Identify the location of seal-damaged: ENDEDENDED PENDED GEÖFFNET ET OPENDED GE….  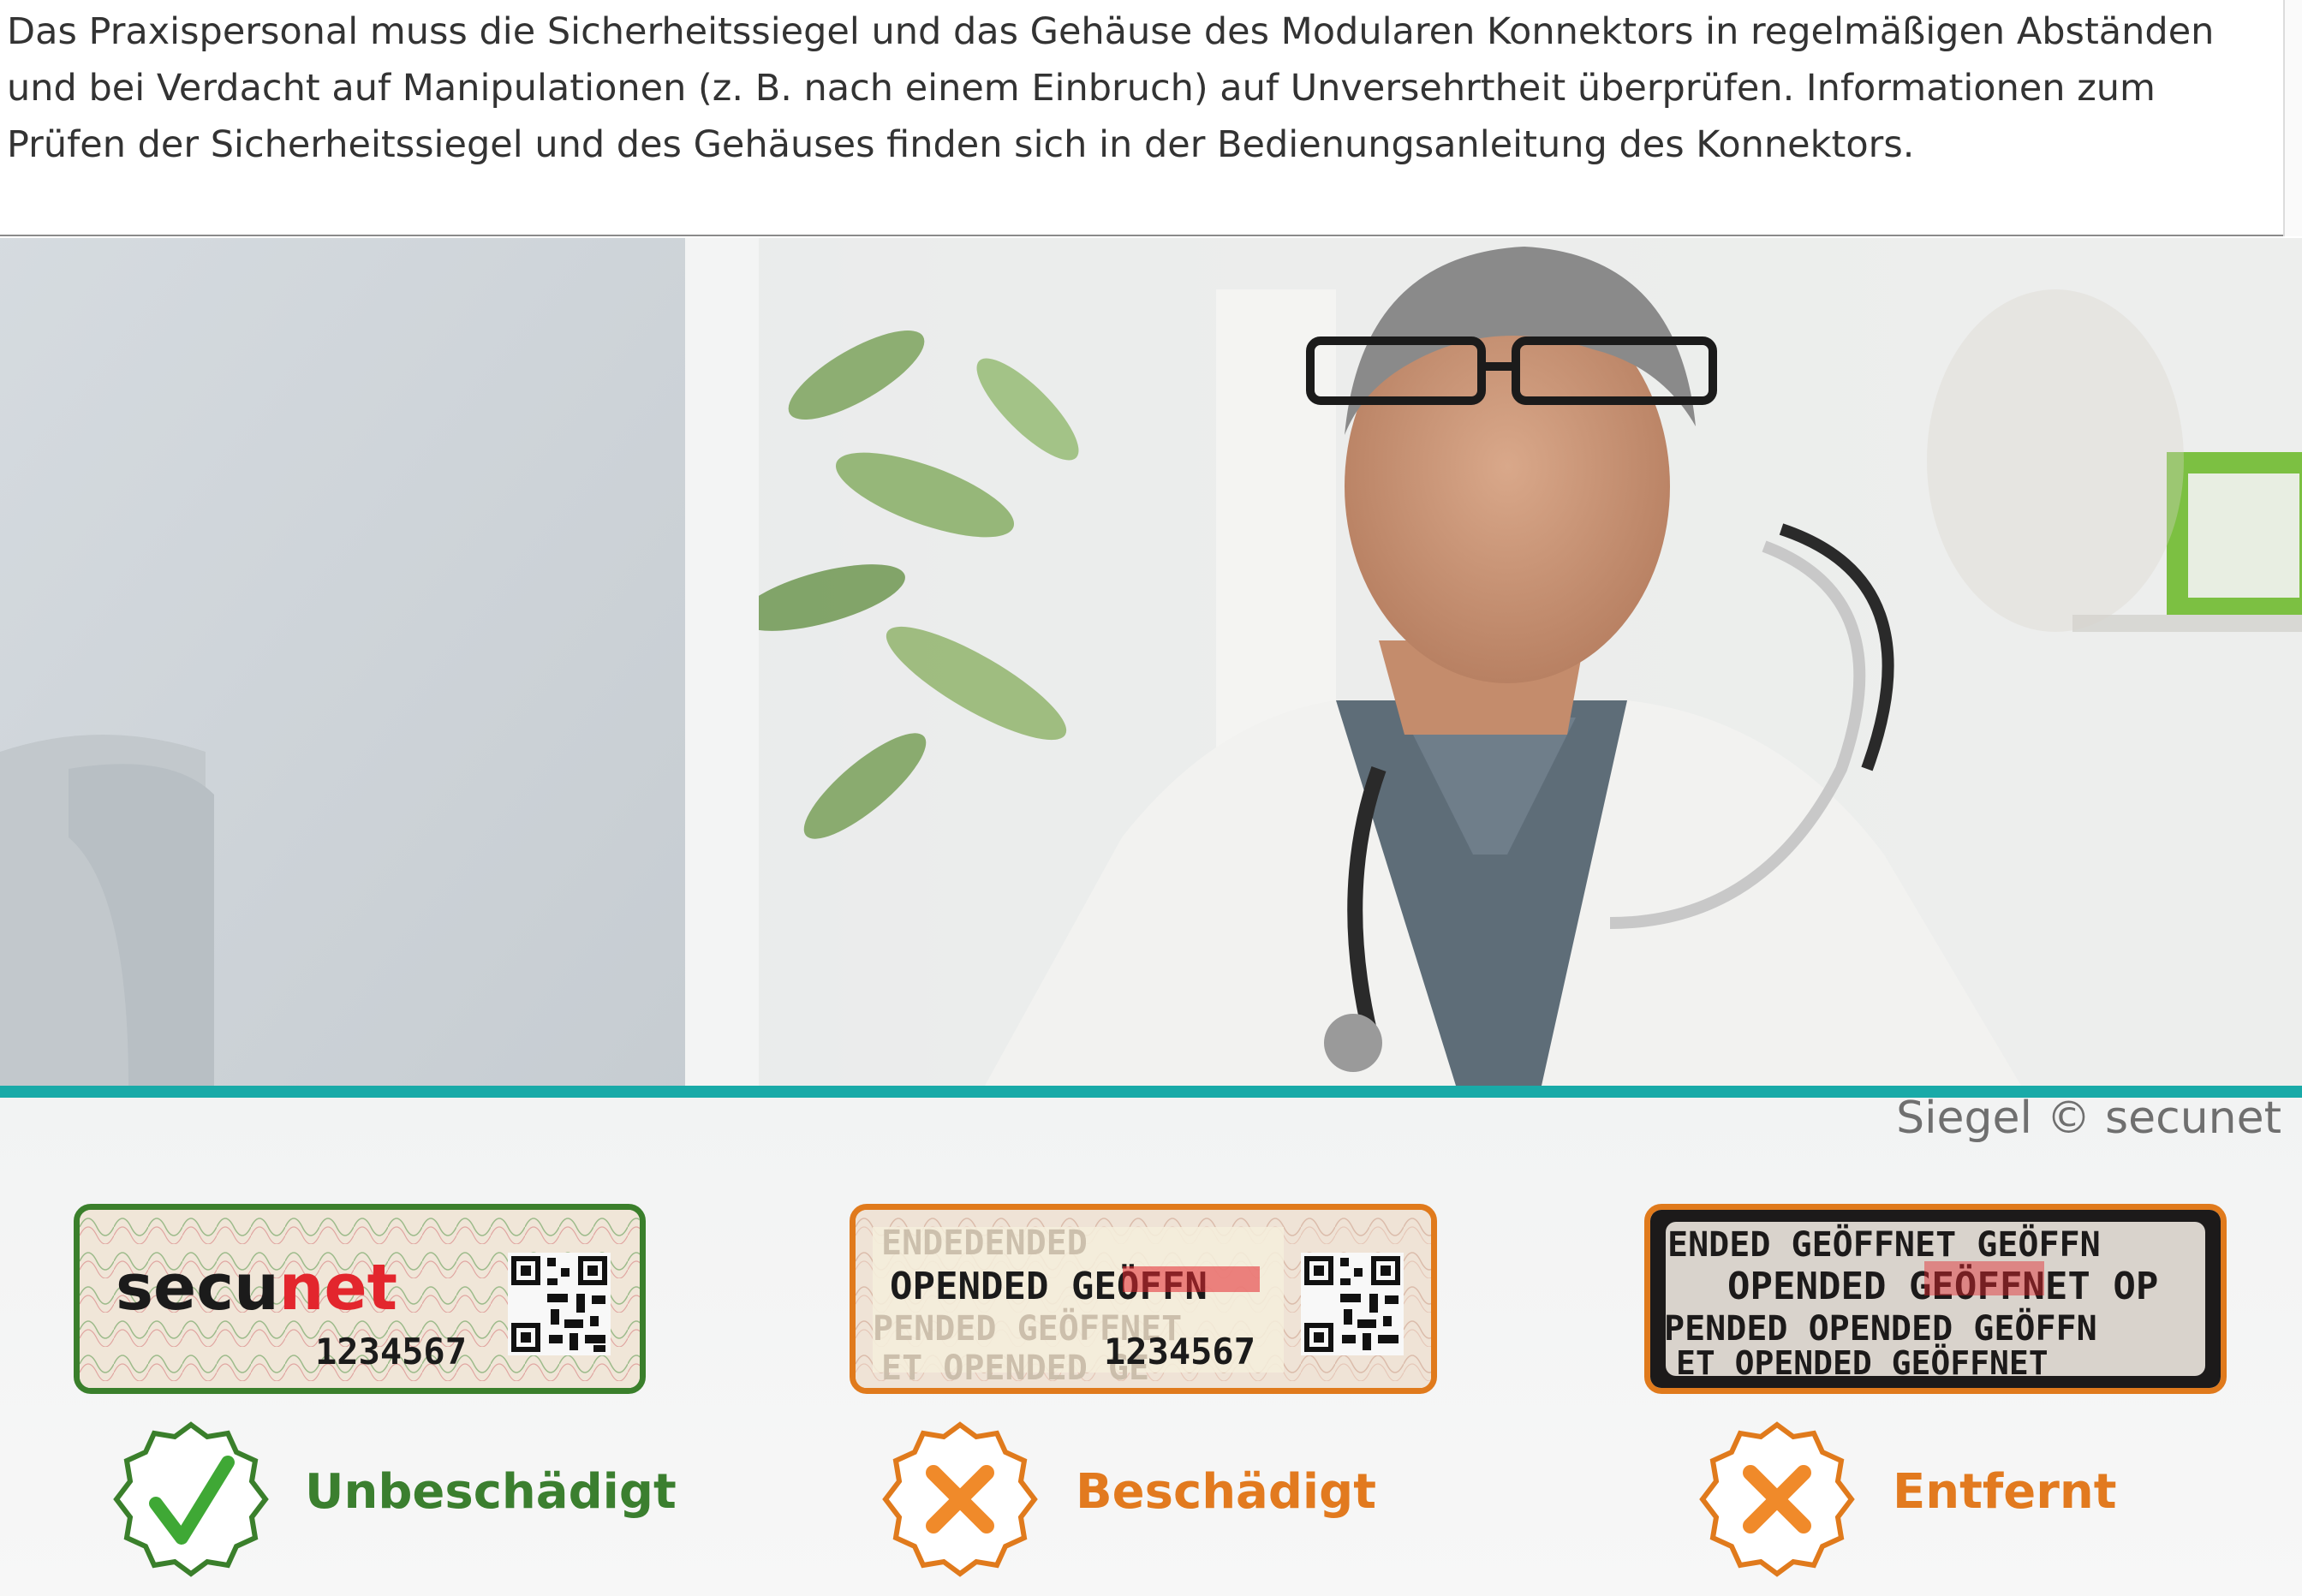
(1143, 1299).